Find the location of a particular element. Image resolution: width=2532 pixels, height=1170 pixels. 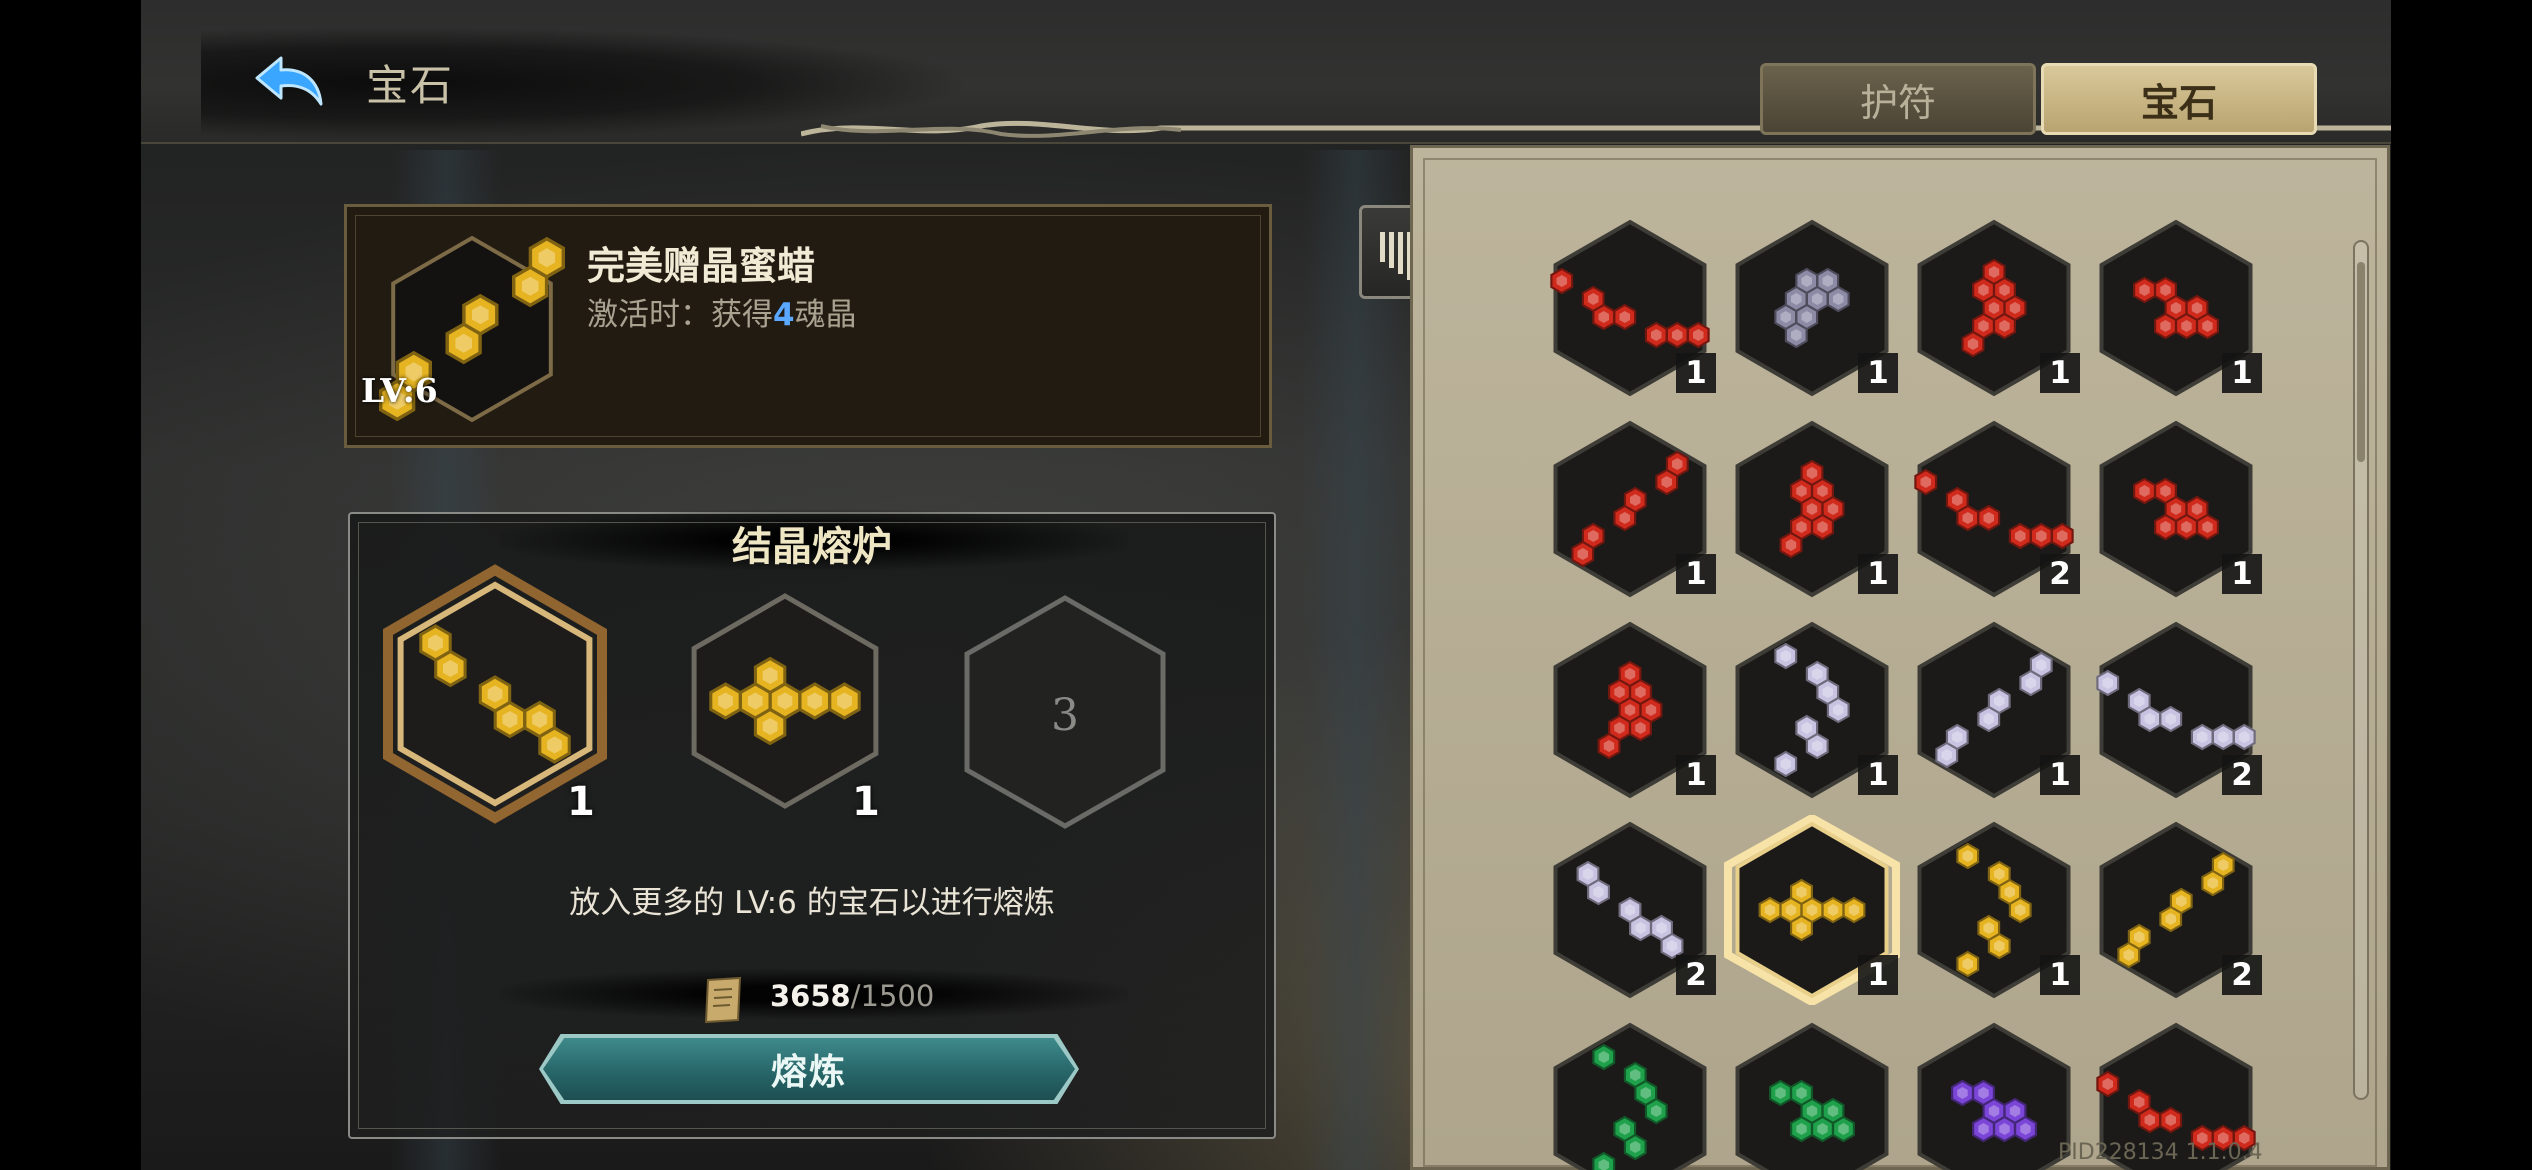

version-text: PID228134 1.1.0.4 is located at coordinates (2160, 1152).